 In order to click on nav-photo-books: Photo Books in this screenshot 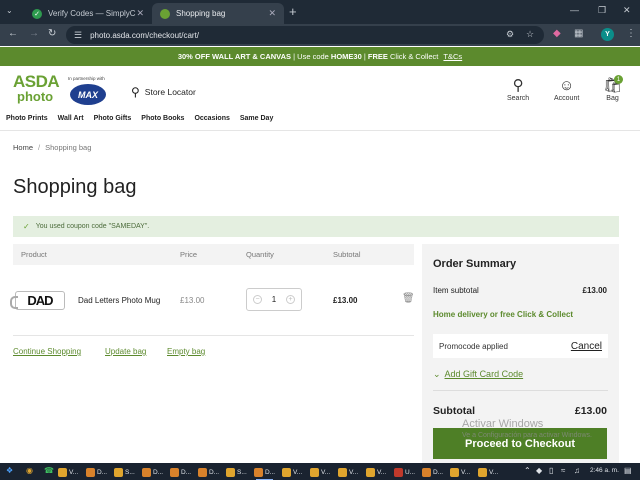, I will do `click(162, 118)`.